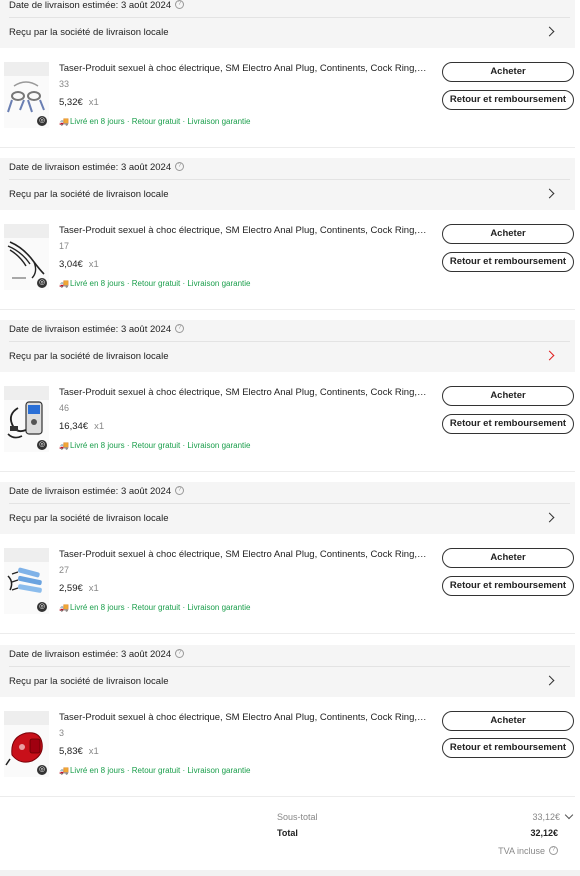  Describe the element at coordinates (64, 84) in the screenshot. I see `sold-count: 33` at that location.